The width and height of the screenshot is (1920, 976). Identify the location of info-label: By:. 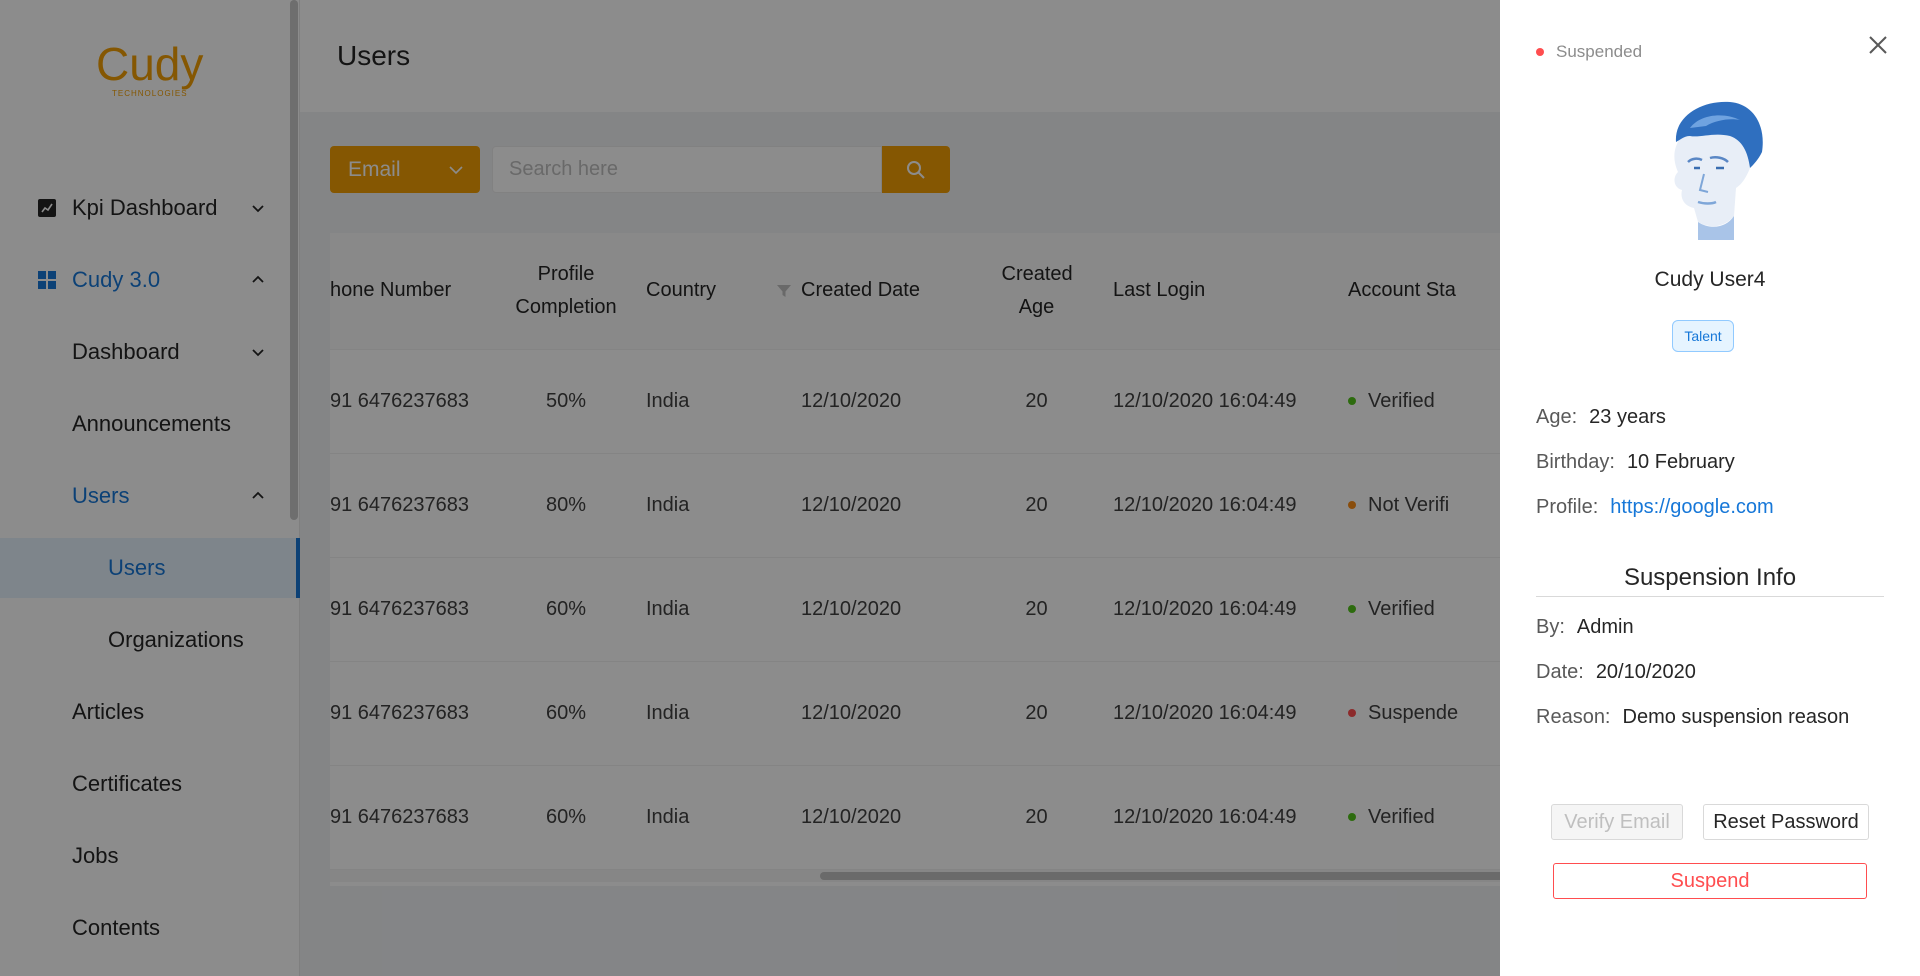
(1550, 627).